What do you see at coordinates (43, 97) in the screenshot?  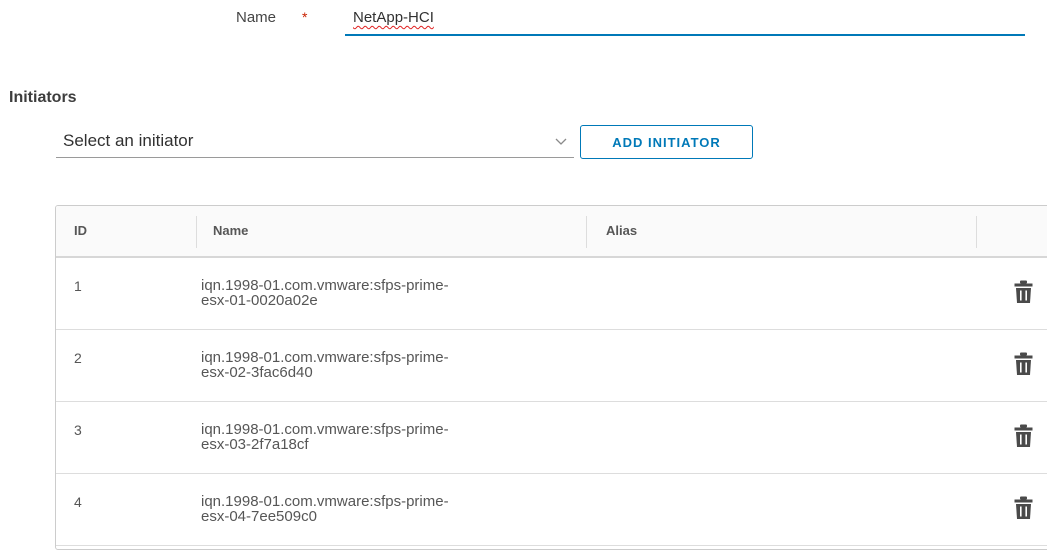 I see `initiators-heading: Initiators` at bounding box center [43, 97].